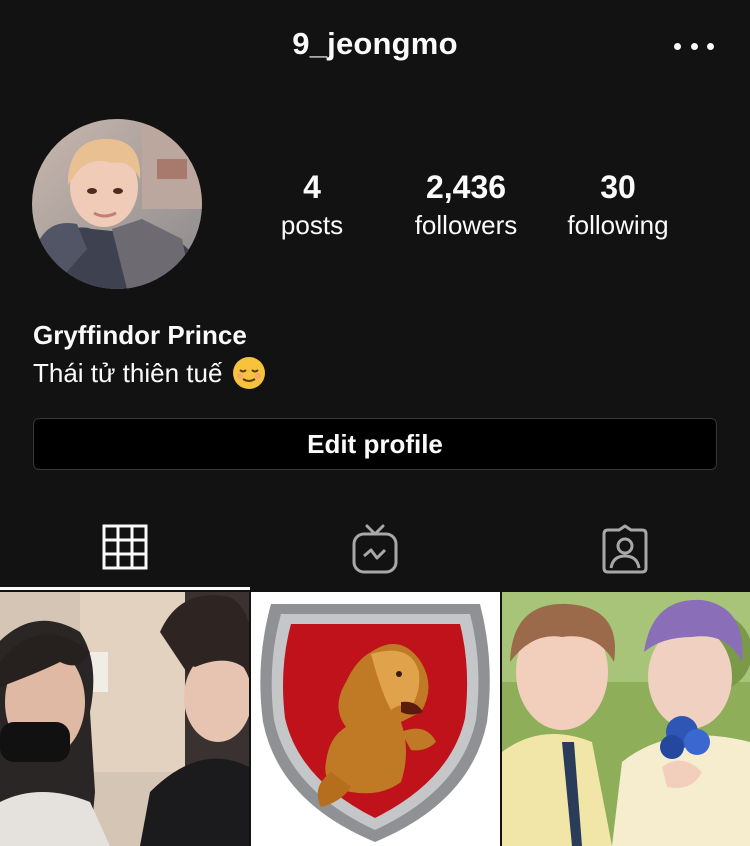 The height and width of the screenshot is (846, 750). What do you see at coordinates (375, 444) in the screenshot?
I see `edit-profile-button: Edit profile` at bounding box center [375, 444].